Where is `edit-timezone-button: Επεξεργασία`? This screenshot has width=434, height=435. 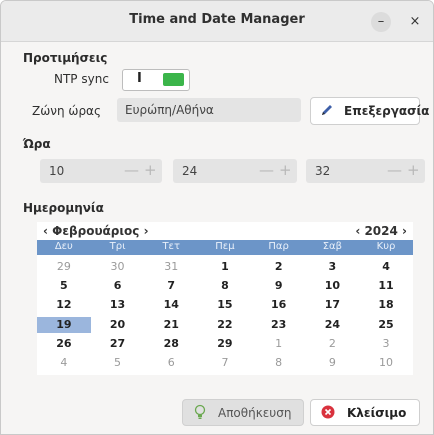 edit-timezone-button: Επεξεργασία is located at coordinates (369, 111).